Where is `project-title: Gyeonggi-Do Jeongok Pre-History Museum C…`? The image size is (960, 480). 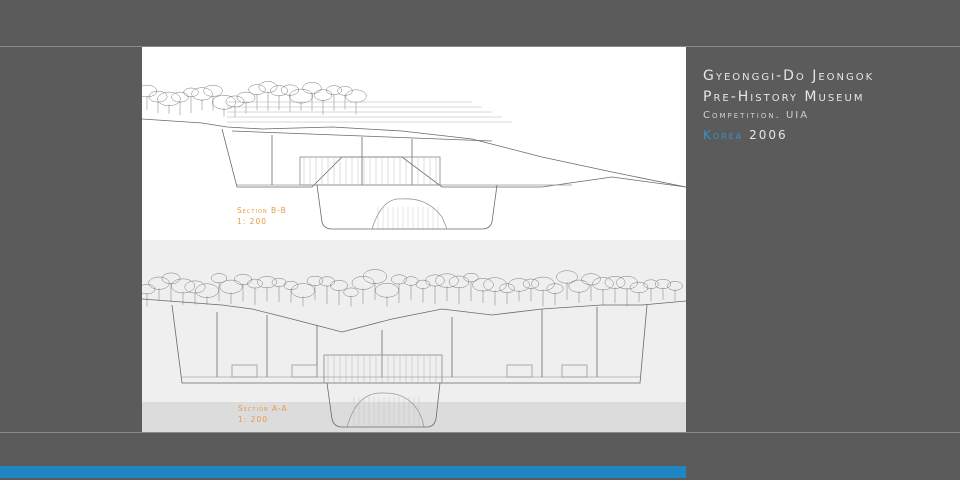
project-title: Gyeonggi-Do Jeongok Pre-History Museum C… is located at coordinates (788, 106).